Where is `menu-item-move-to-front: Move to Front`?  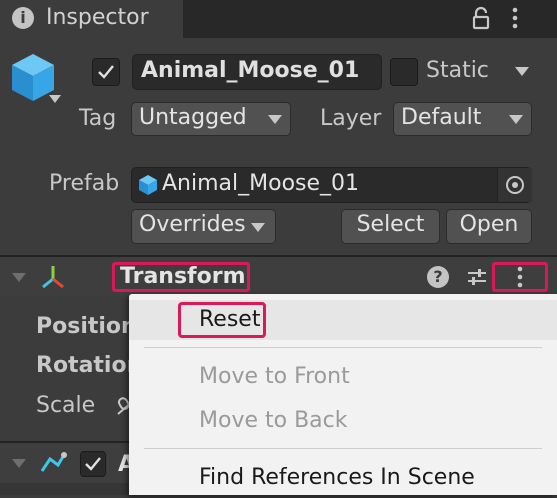 menu-item-move-to-front: Move to Front is located at coordinates (274, 376).